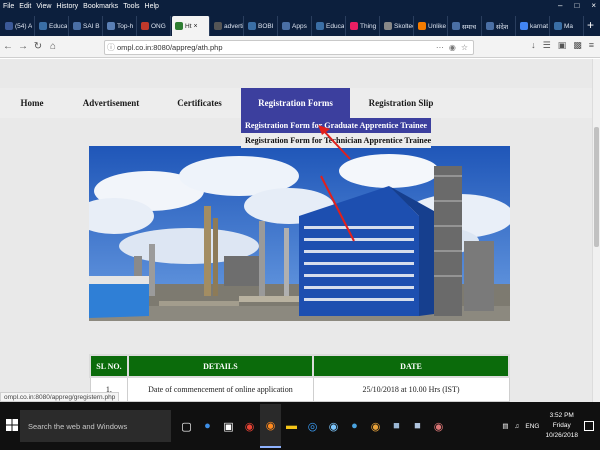 Image resolution: width=600 pixels, height=450 pixels. I want to click on tab-label: Thing, so click(368, 26).